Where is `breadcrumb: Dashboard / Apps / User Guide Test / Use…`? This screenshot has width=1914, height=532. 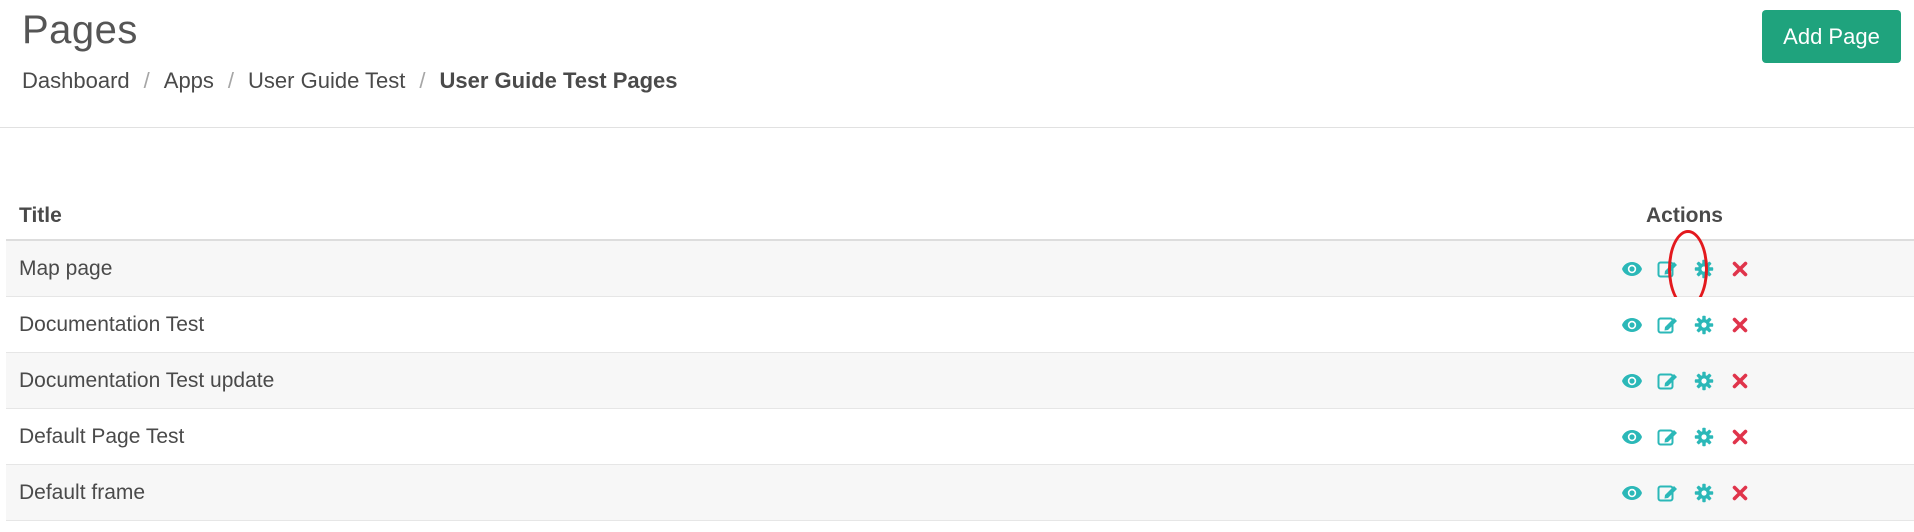
breadcrumb: Dashboard / Apps / User Guide Test / Use… is located at coordinates (350, 81).